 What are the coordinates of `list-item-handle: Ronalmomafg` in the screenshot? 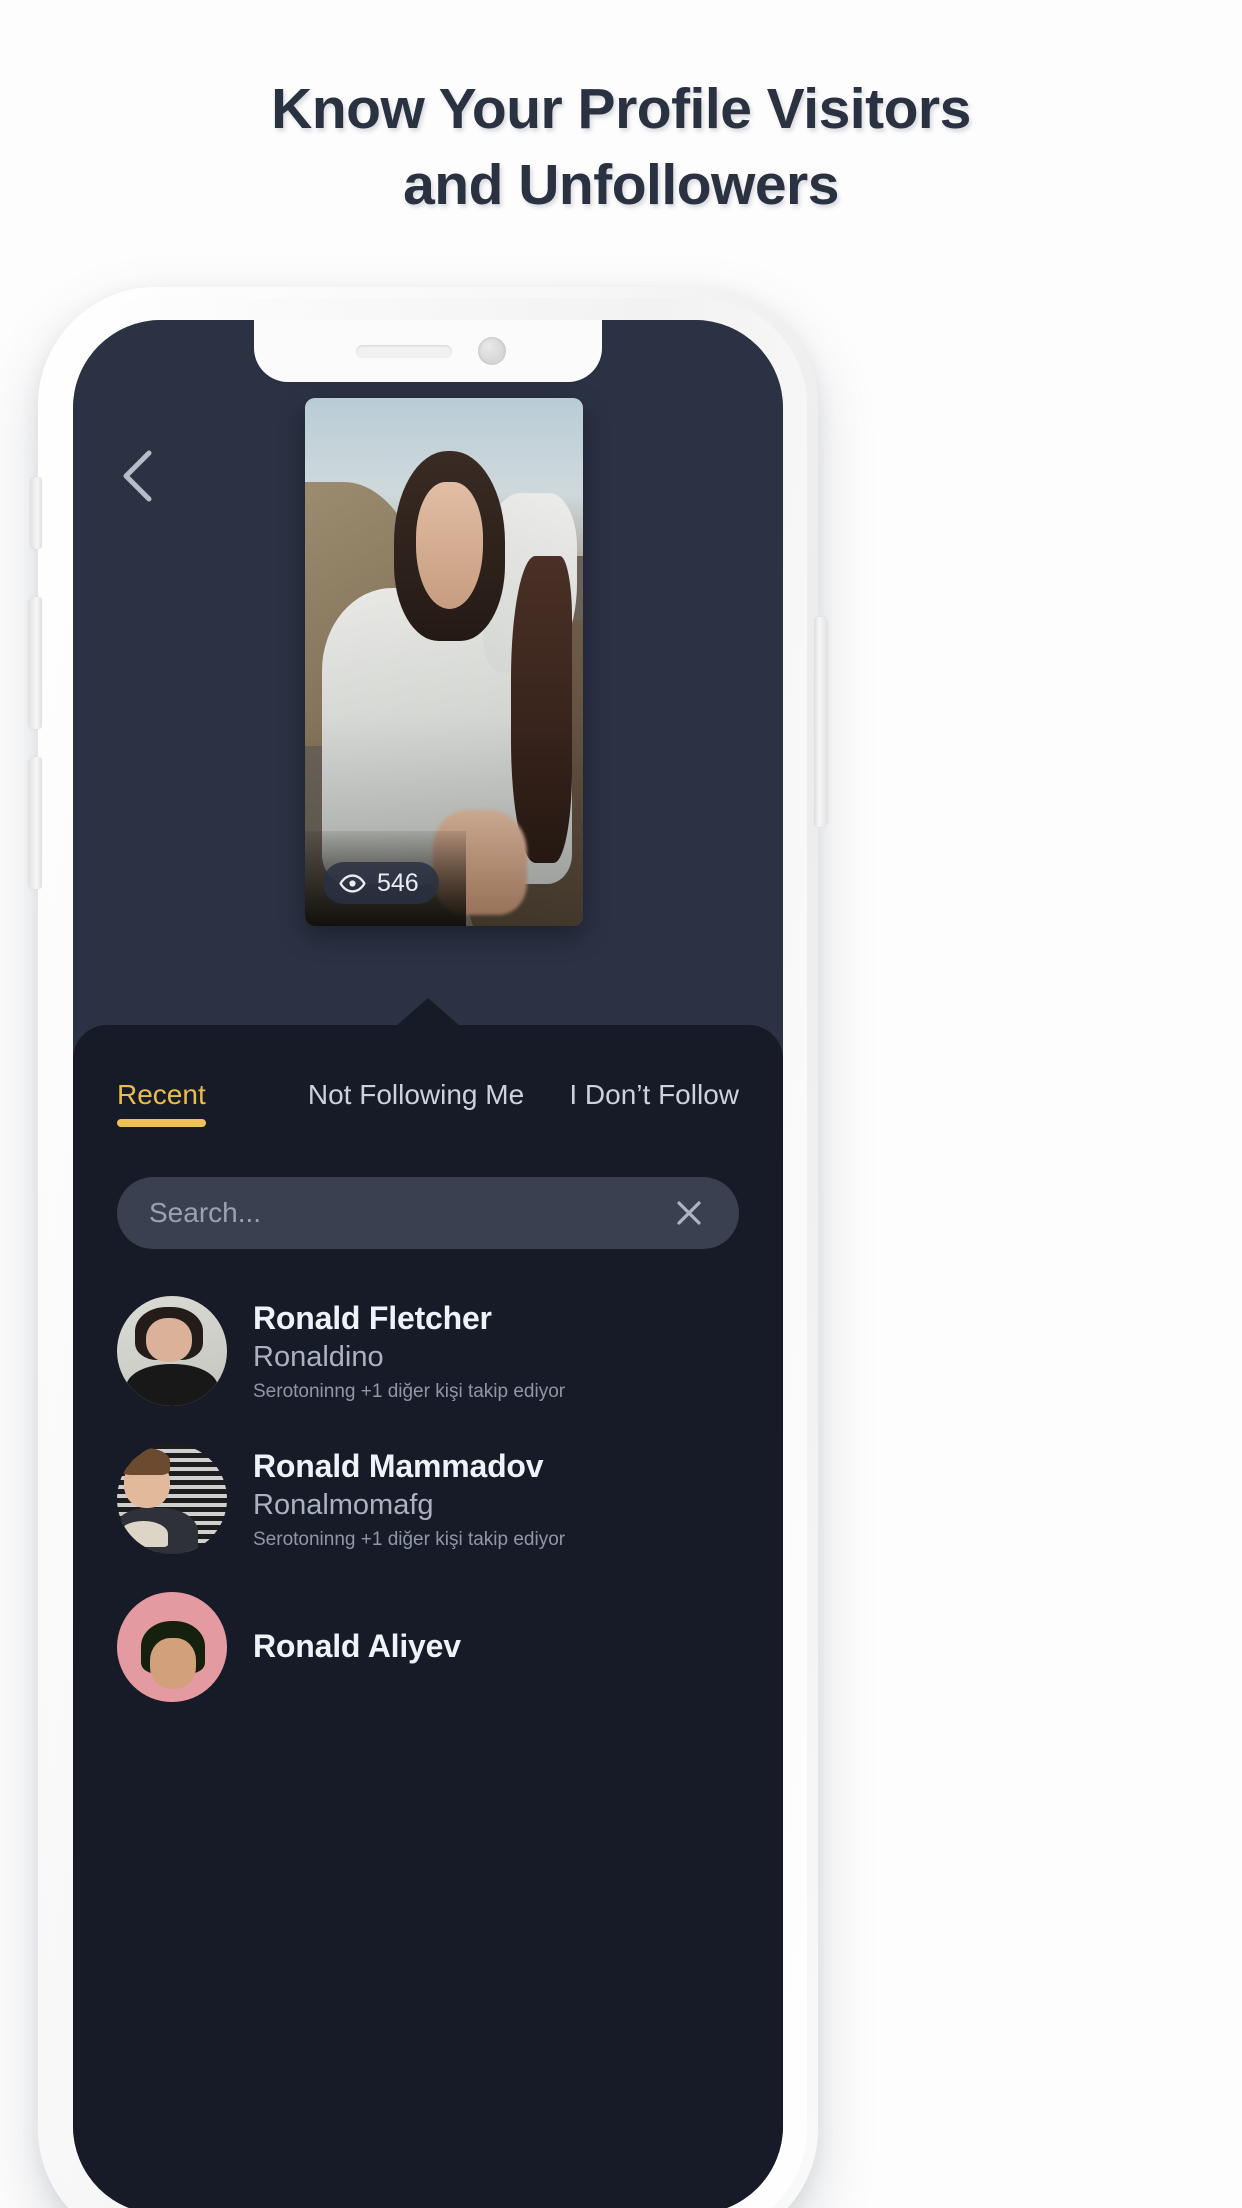 It's located at (343, 1505).